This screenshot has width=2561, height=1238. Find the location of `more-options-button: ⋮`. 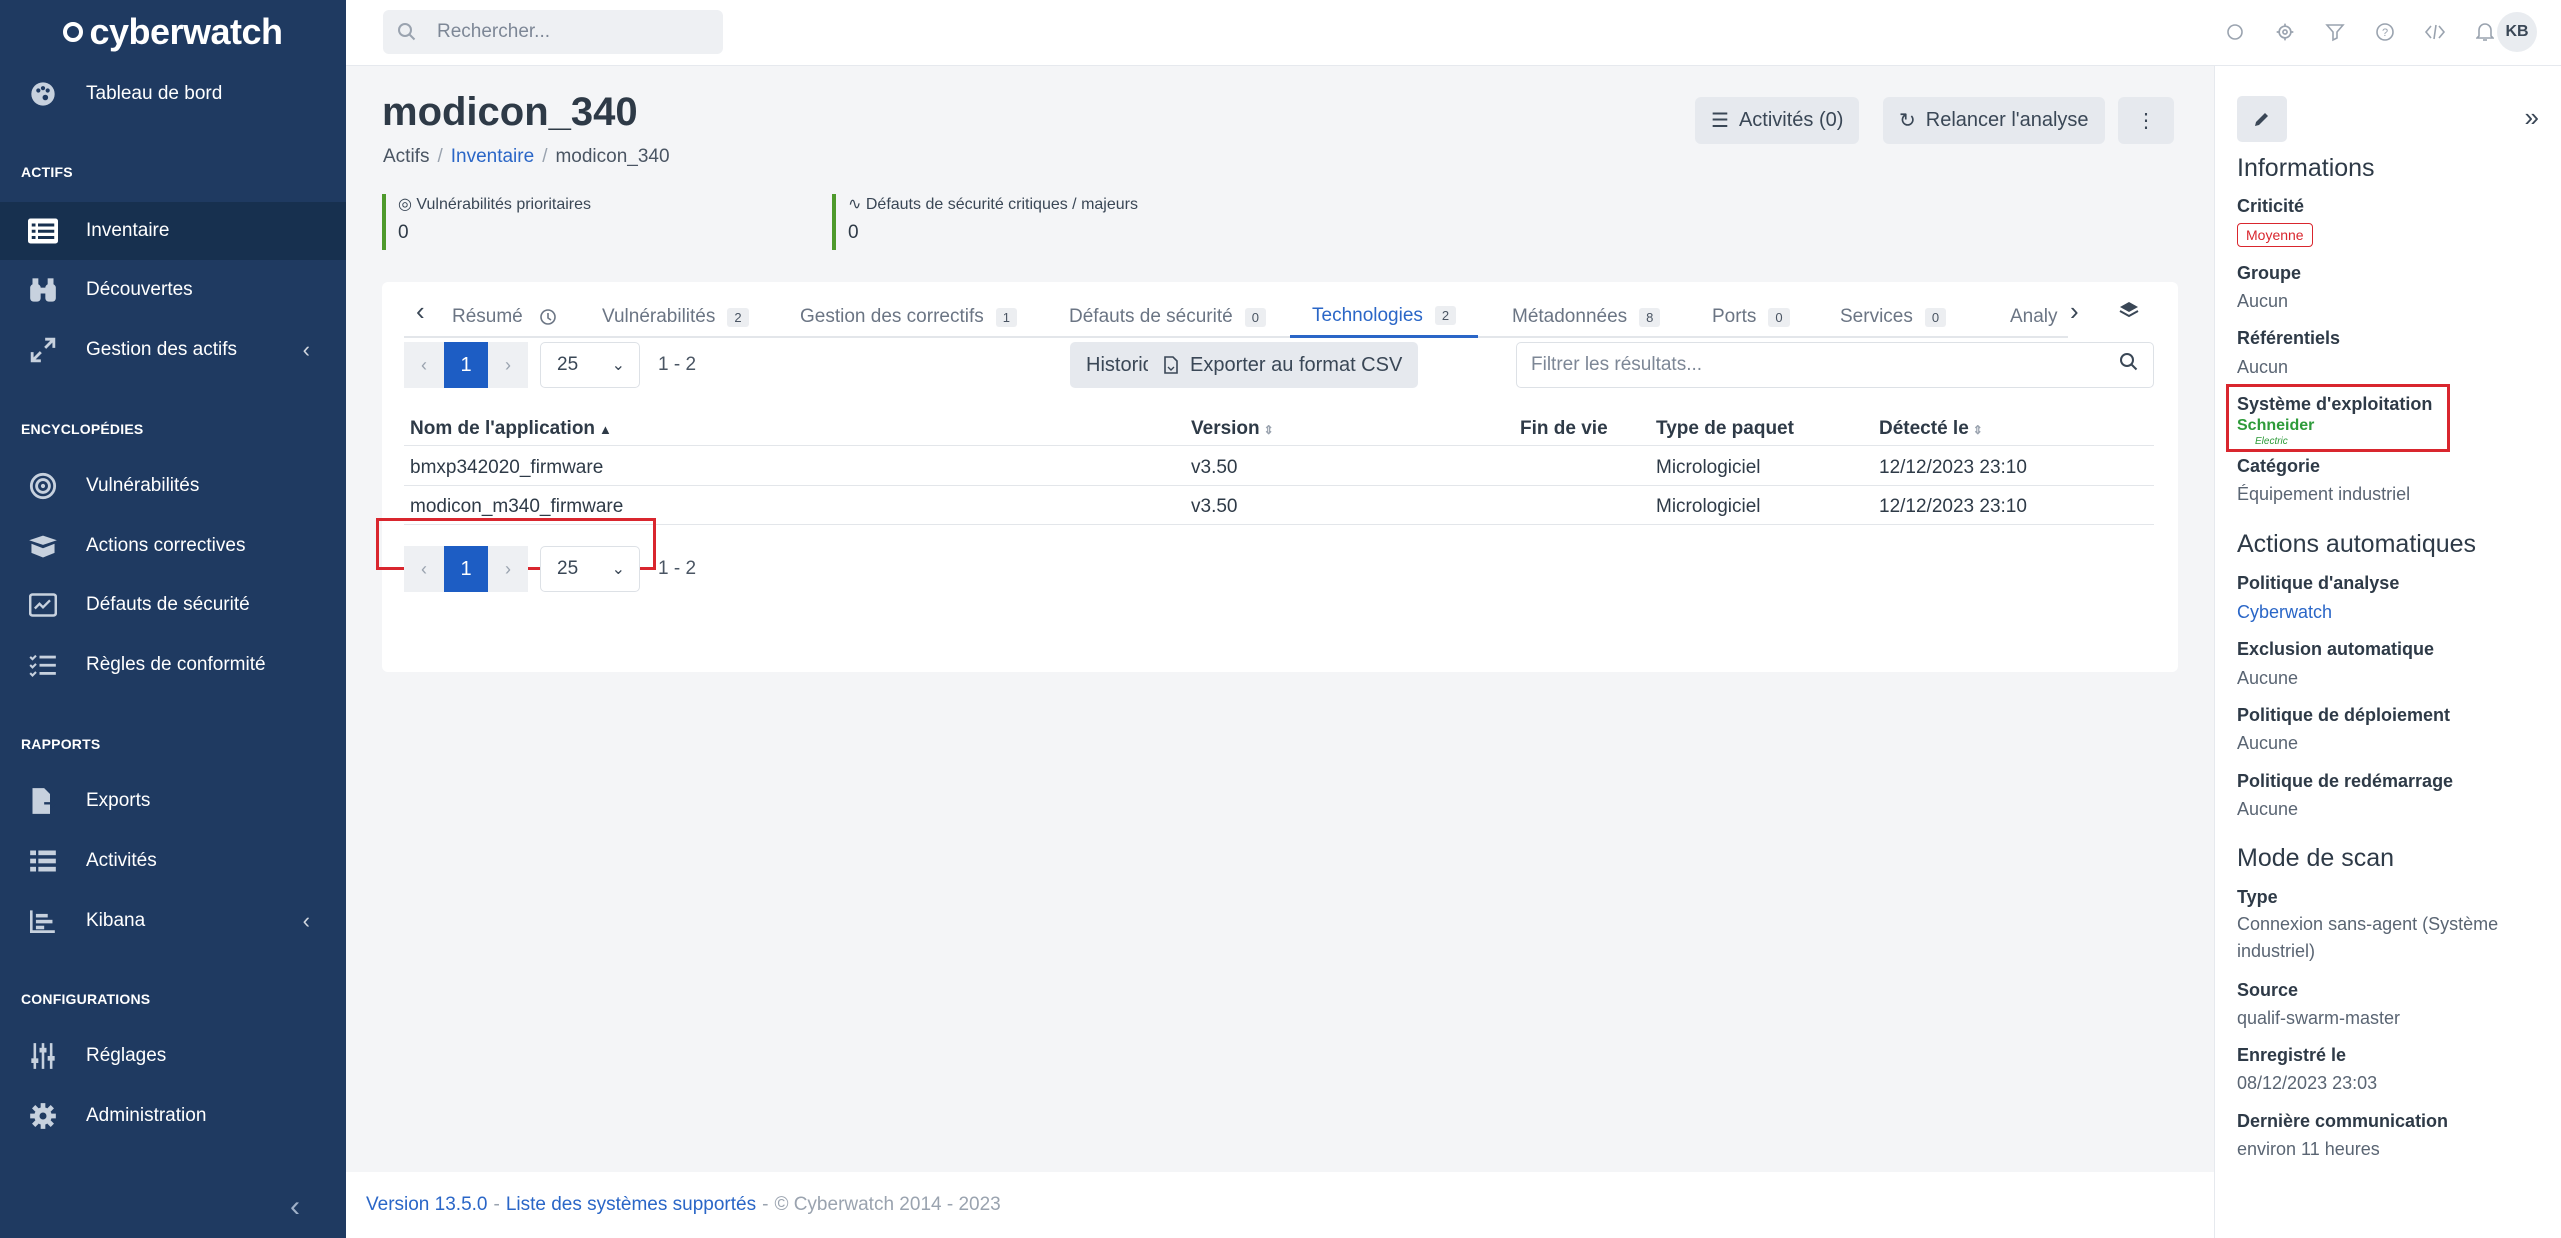

more-options-button: ⋮ is located at coordinates (2146, 120).